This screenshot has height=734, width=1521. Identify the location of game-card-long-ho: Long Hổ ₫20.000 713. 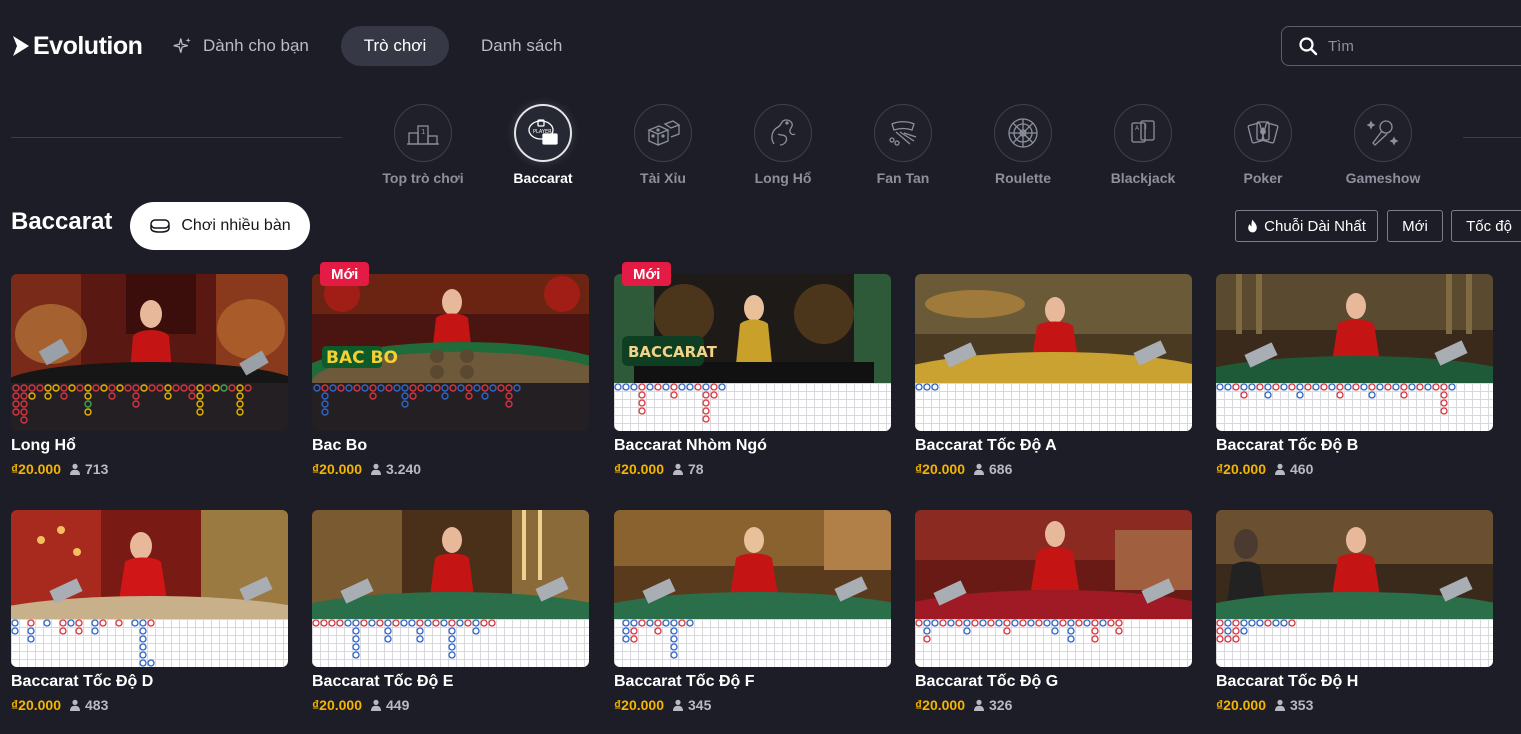
(149, 379).